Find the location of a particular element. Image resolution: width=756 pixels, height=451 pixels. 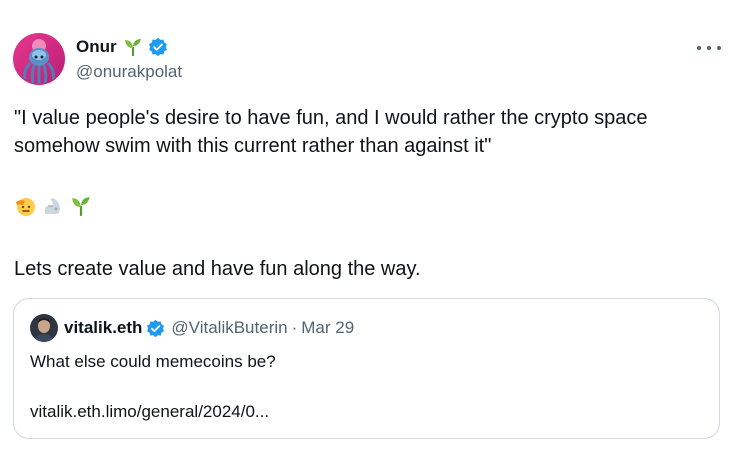

more-options-icon is located at coordinates (709, 48).